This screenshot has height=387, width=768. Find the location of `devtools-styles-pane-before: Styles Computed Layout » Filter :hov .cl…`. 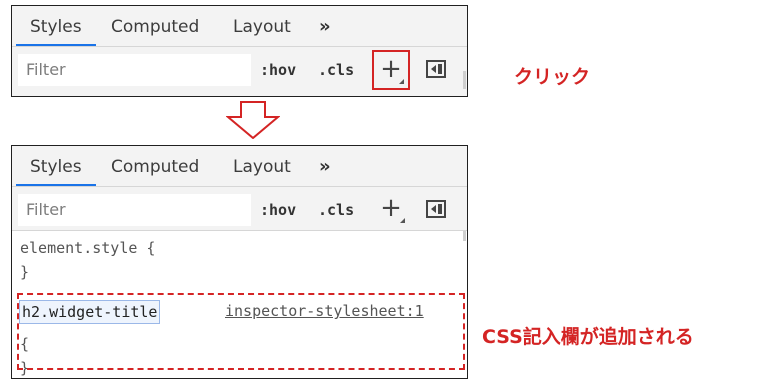

devtools-styles-pane-before: Styles Computed Layout » Filter :hov .cl… is located at coordinates (239, 51).